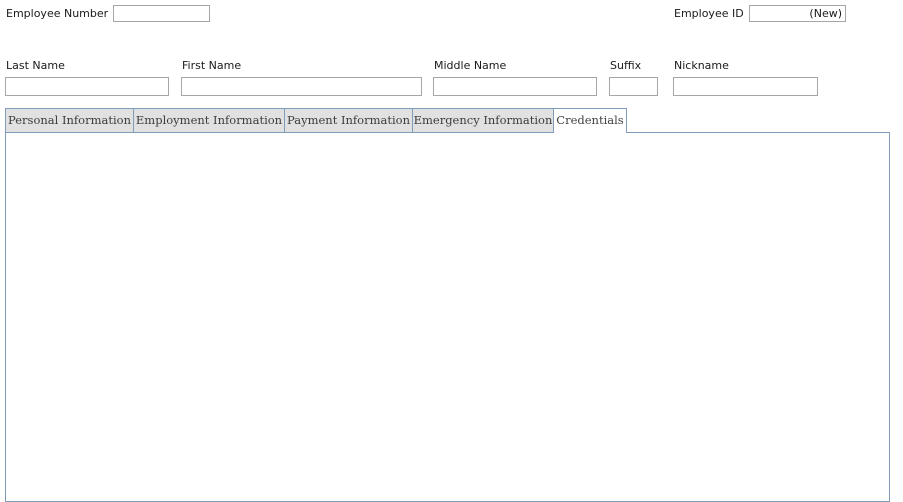 The width and height of the screenshot is (903, 502). I want to click on suffix-field, so click(633, 86).